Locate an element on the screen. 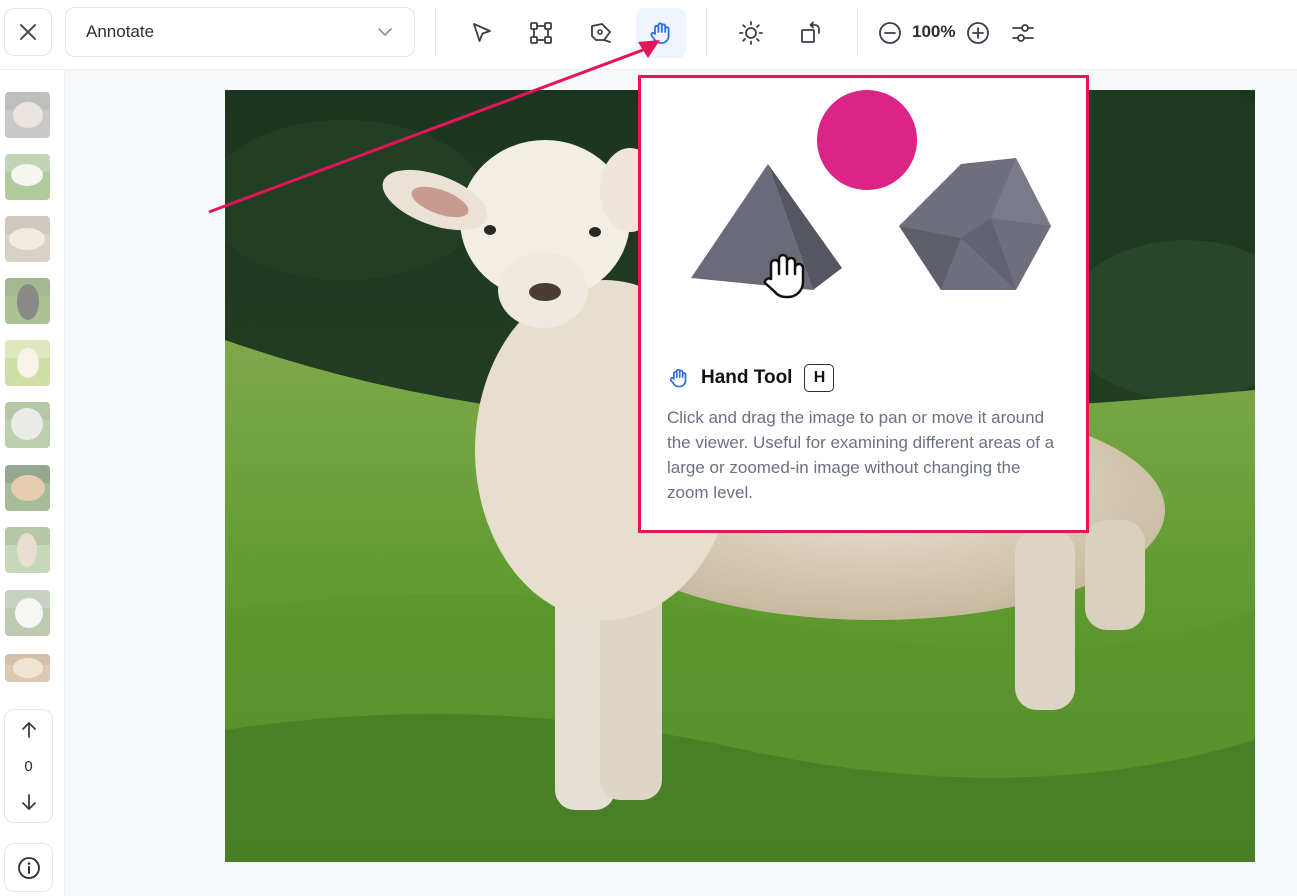  hand-tool-button is located at coordinates (661, 33).